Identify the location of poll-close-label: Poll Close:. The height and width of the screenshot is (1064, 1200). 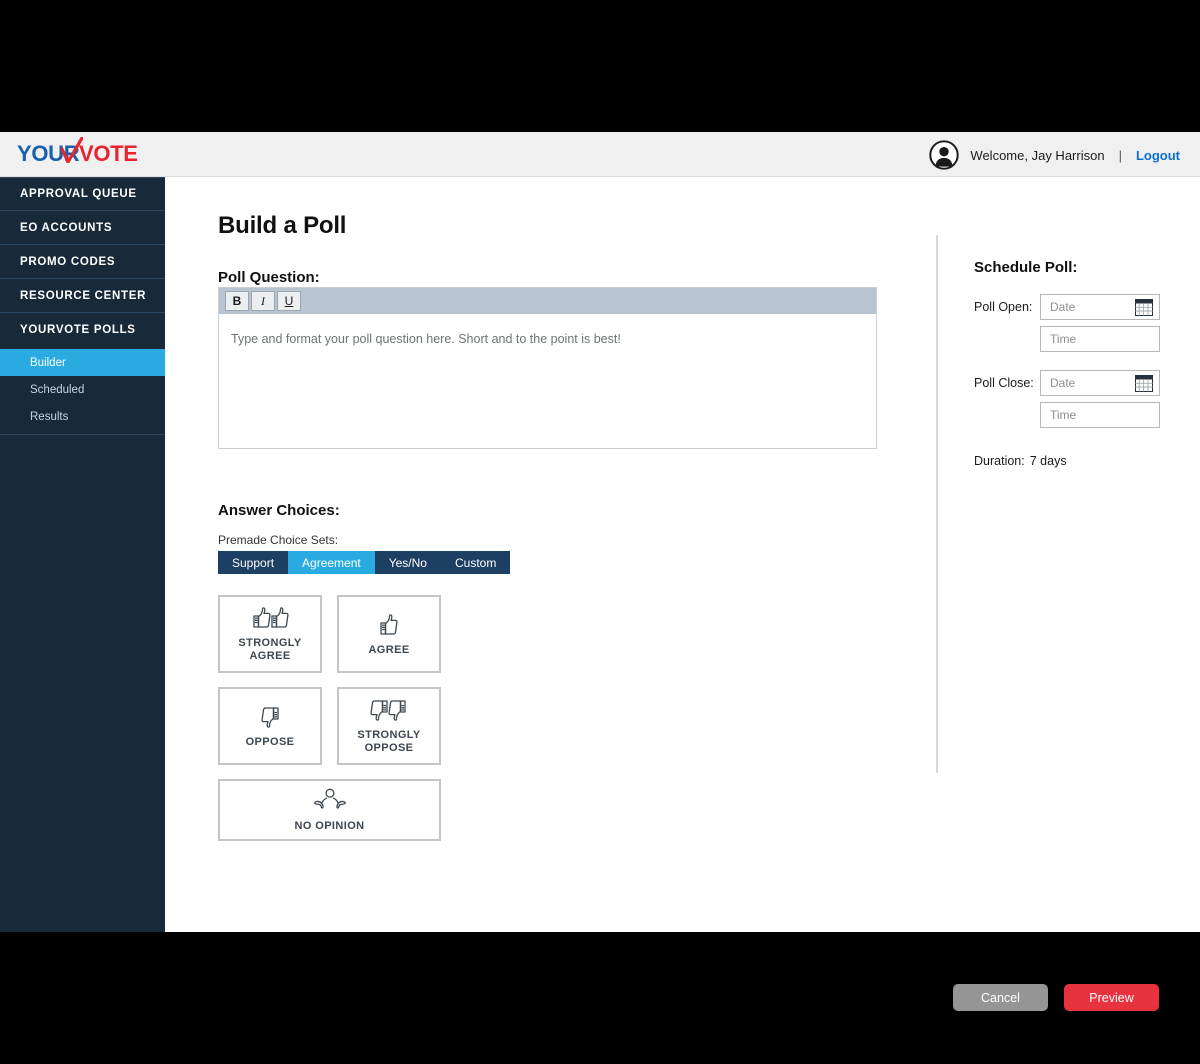
(1004, 383).